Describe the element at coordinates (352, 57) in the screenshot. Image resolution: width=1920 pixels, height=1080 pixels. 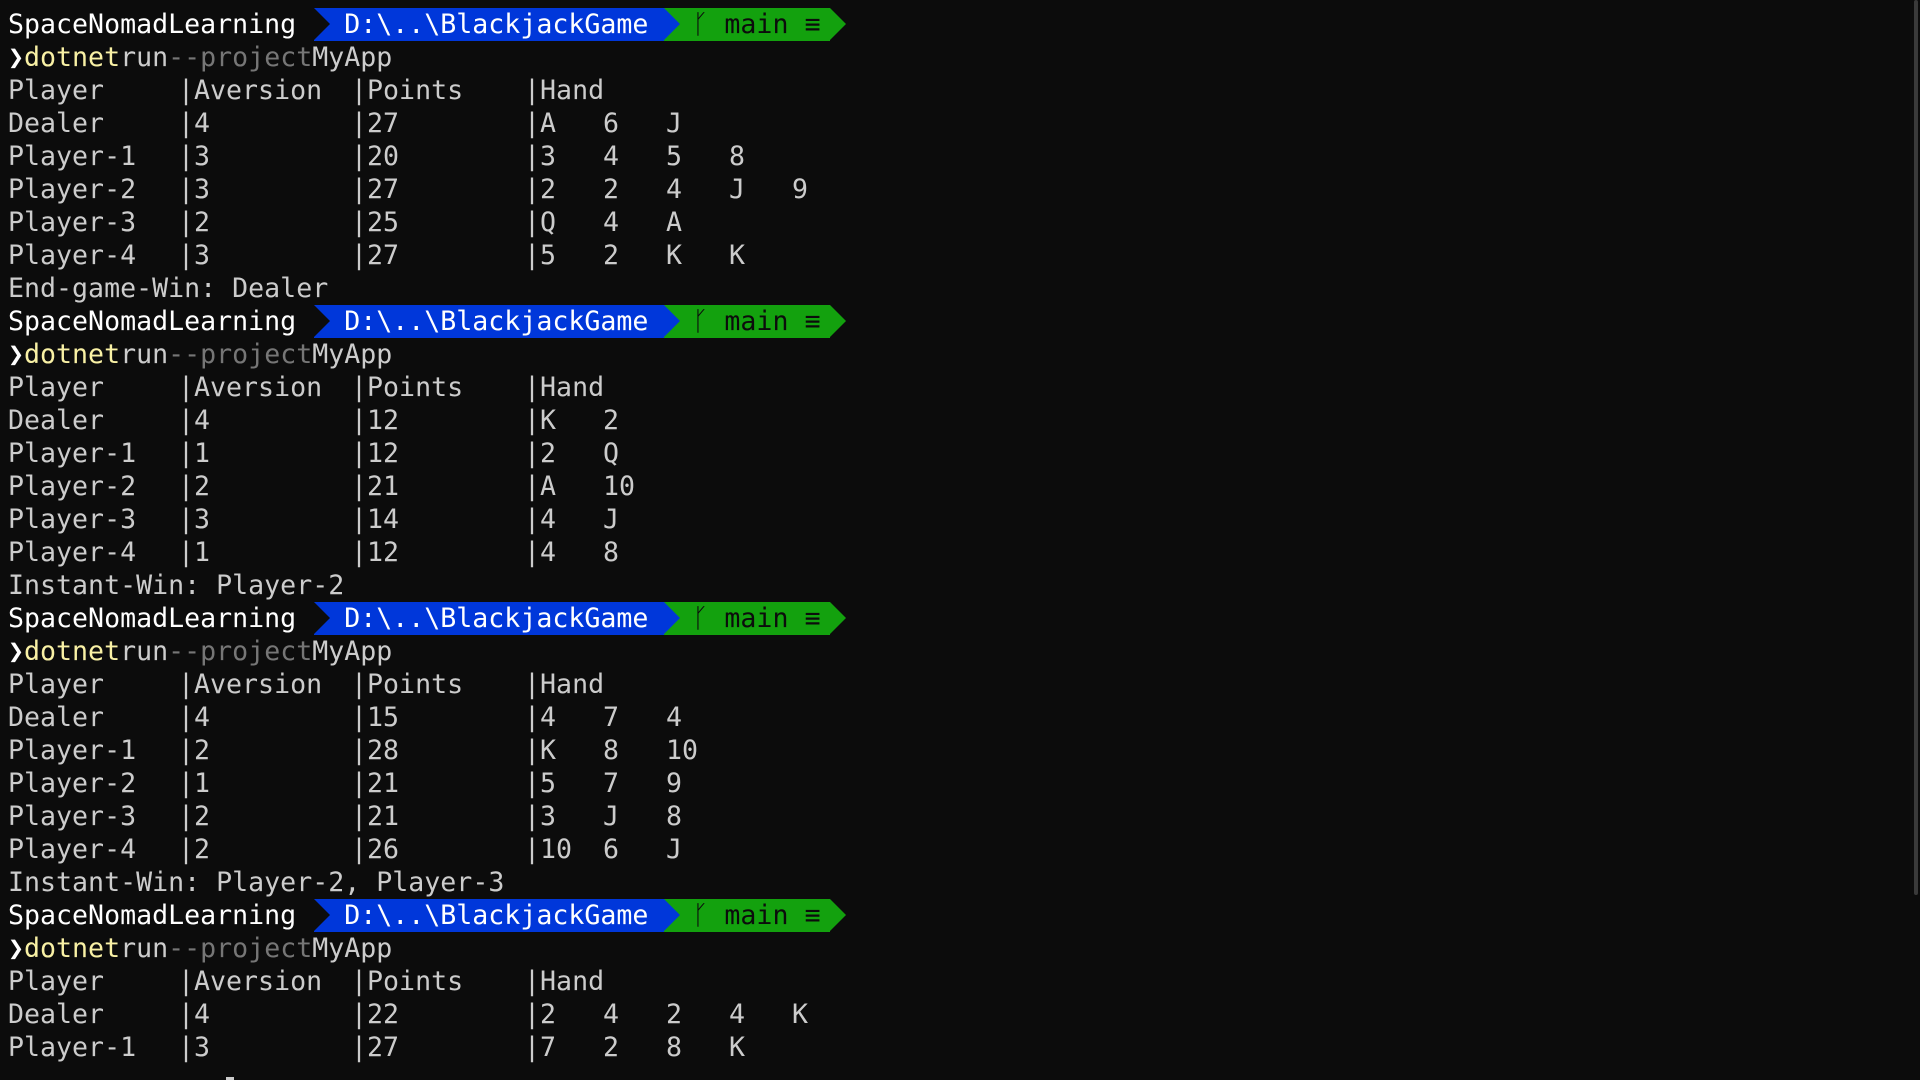
I see `command-value: MyApp` at that location.